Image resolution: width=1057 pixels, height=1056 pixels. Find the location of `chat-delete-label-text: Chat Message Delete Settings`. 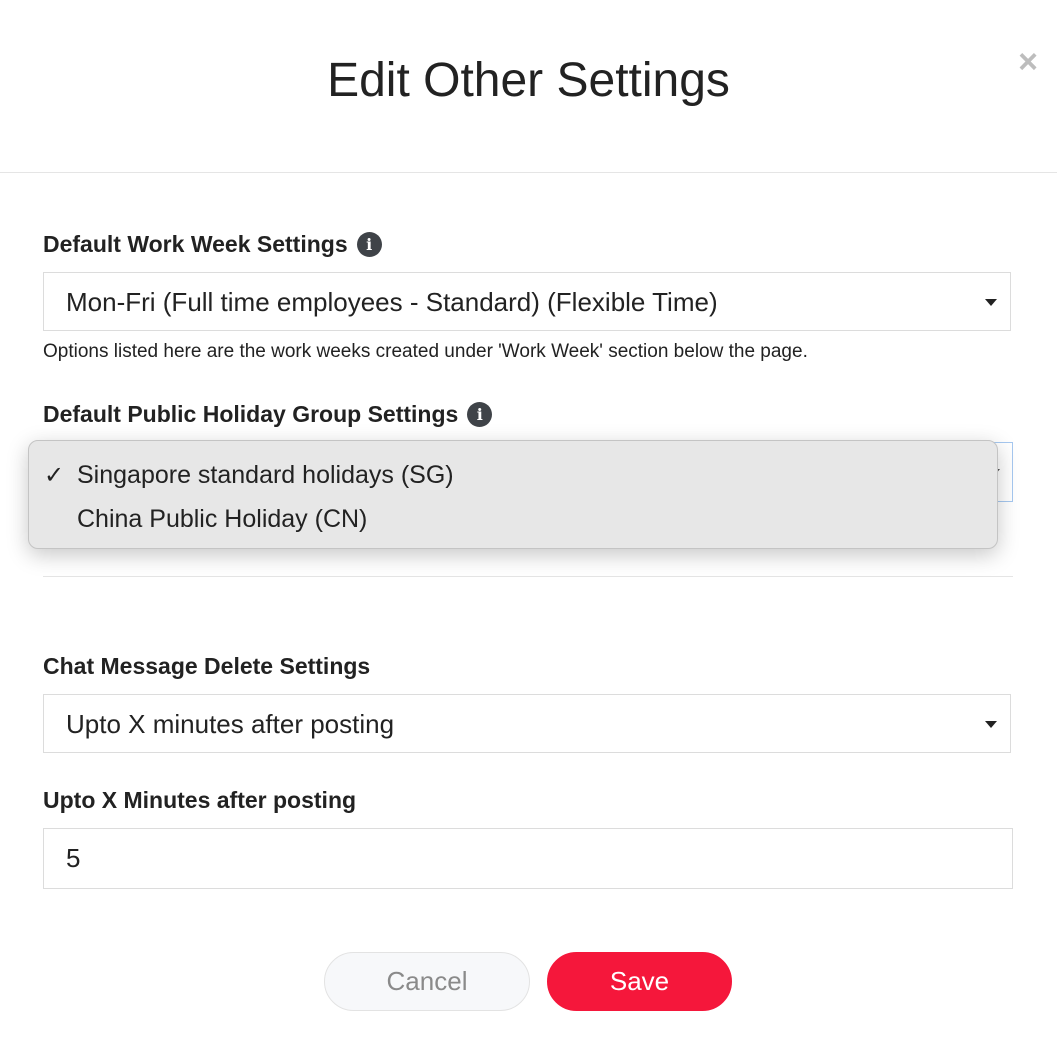

chat-delete-label-text: Chat Message Delete Settings is located at coordinates (207, 665).